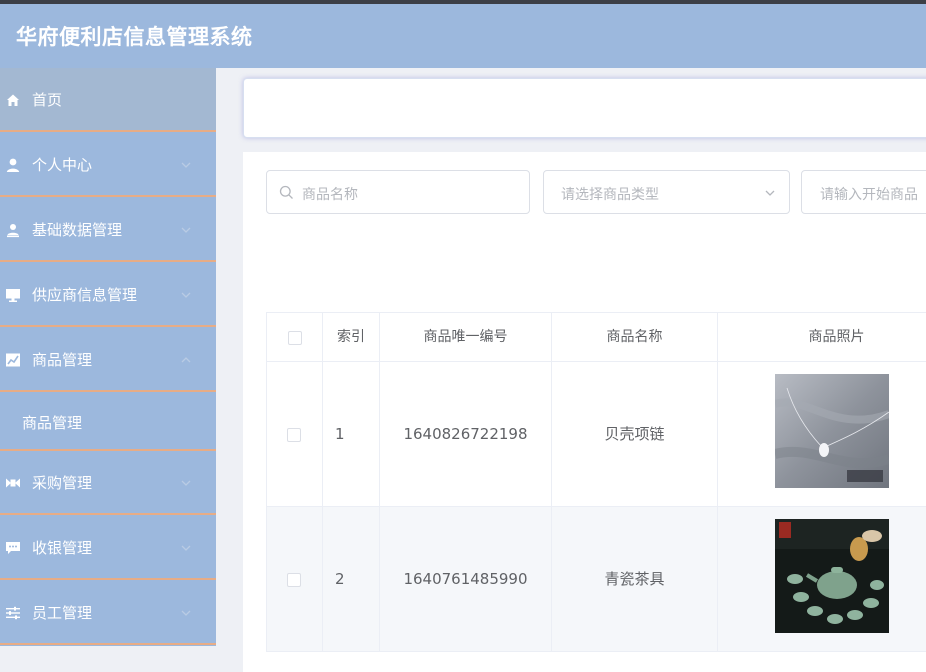 Image resolution: width=926 pixels, height=672 pixels. What do you see at coordinates (13, 295) in the screenshot?
I see `monitor-icon` at bounding box center [13, 295].